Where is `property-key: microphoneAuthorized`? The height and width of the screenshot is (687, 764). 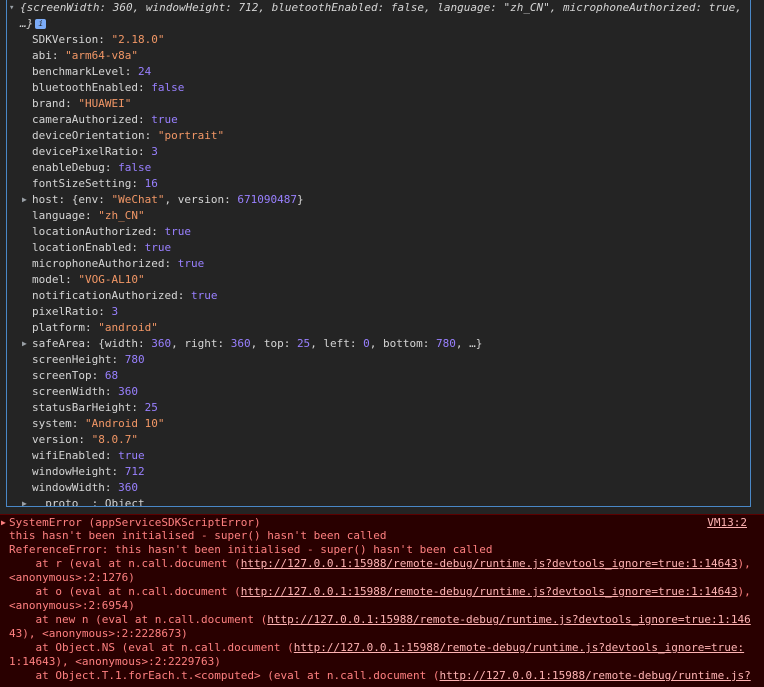 property-key: microphoneAuthorized is located at coordinates (98, 263).